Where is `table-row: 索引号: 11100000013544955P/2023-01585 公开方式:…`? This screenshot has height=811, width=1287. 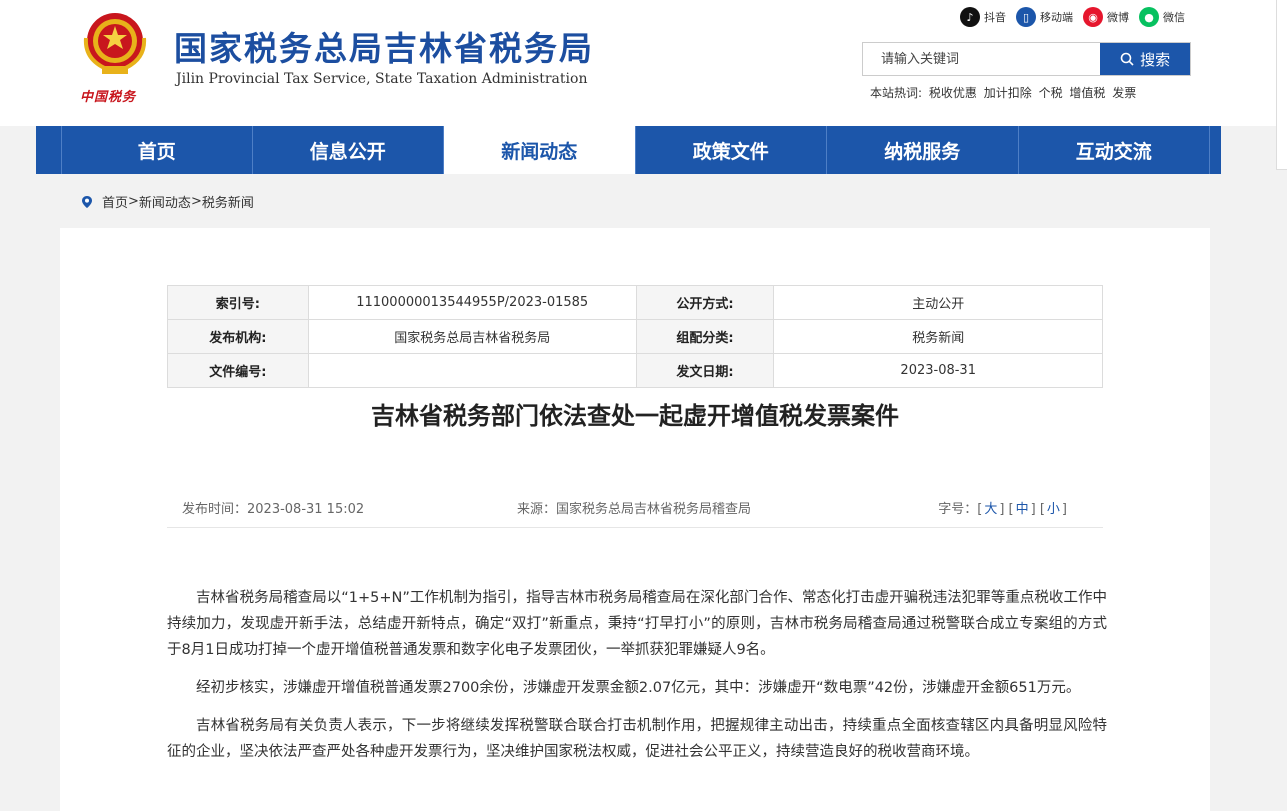 table-row: 索引号: 11100000013544955P/2023-01585 公开方式:… is located at coordinates (635, 302).